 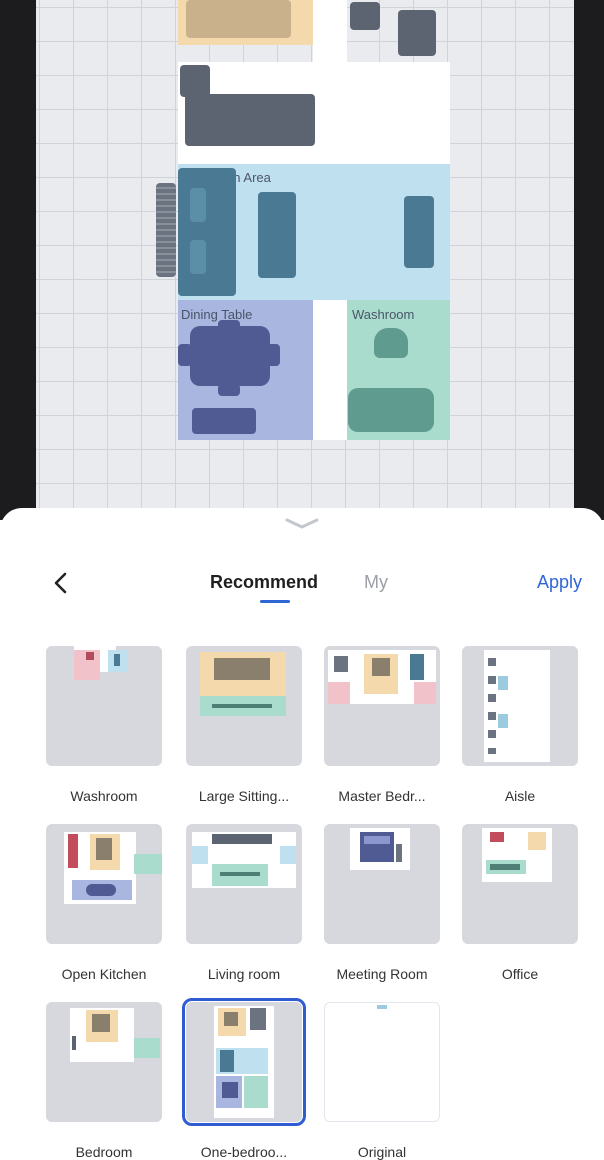 I want to click on toilet, so click(x=391, y=343).